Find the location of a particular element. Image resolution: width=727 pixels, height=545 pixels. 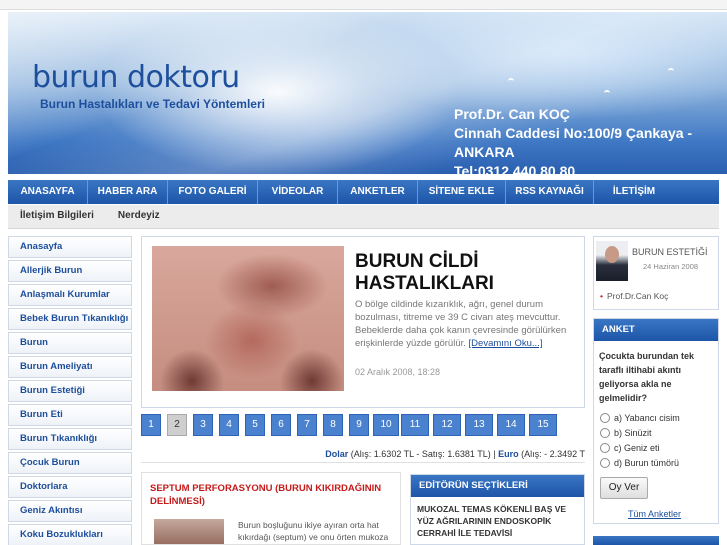

poll-option: a) Yabancı cisim is located at coordinates (640, 418).